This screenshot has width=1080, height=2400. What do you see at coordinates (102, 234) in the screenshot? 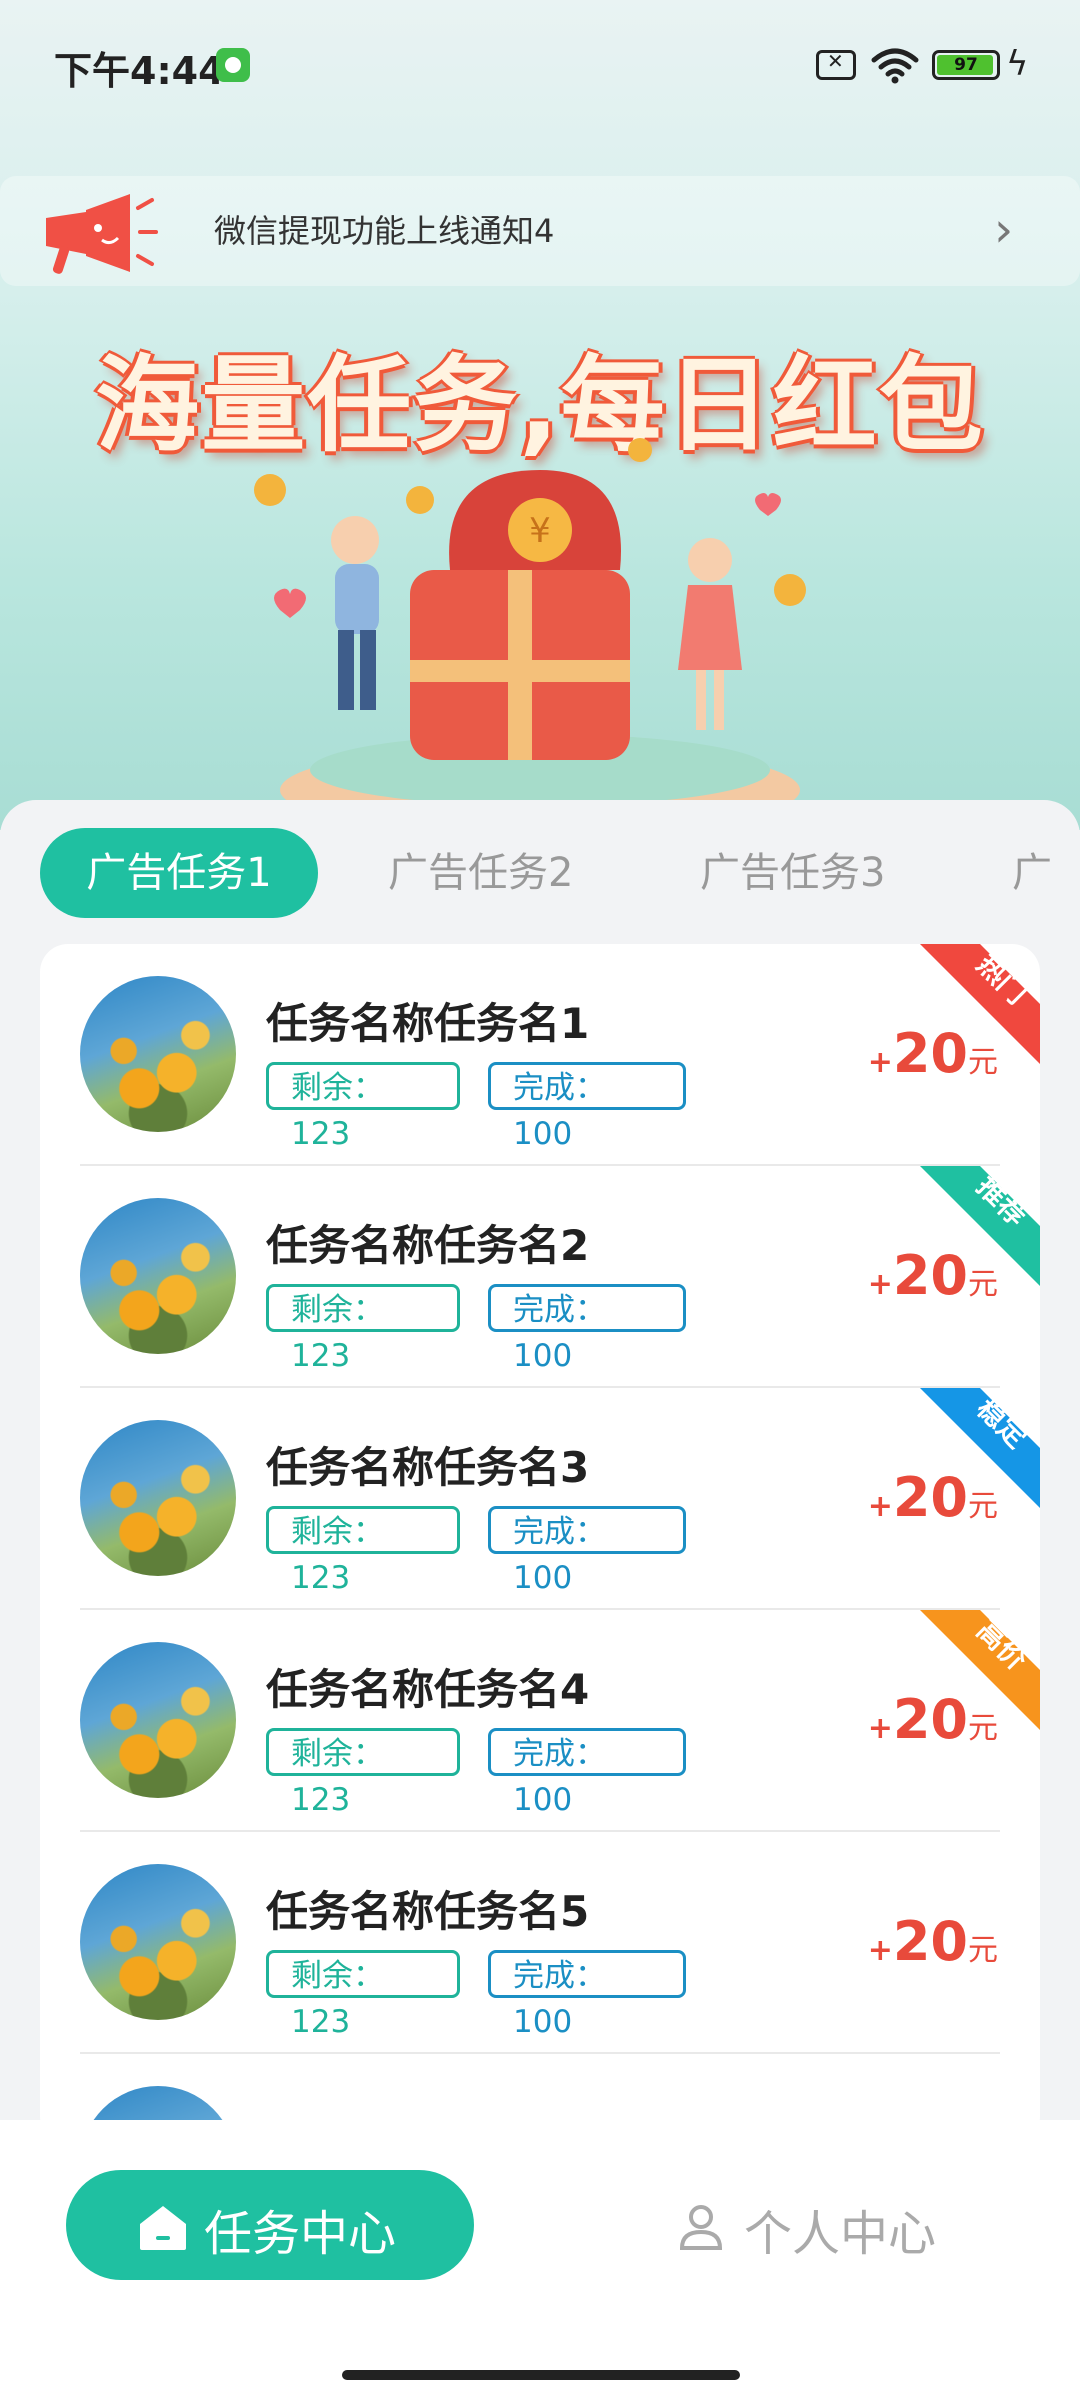
I see `megaphone-icon` at bounding box center [102, 234].